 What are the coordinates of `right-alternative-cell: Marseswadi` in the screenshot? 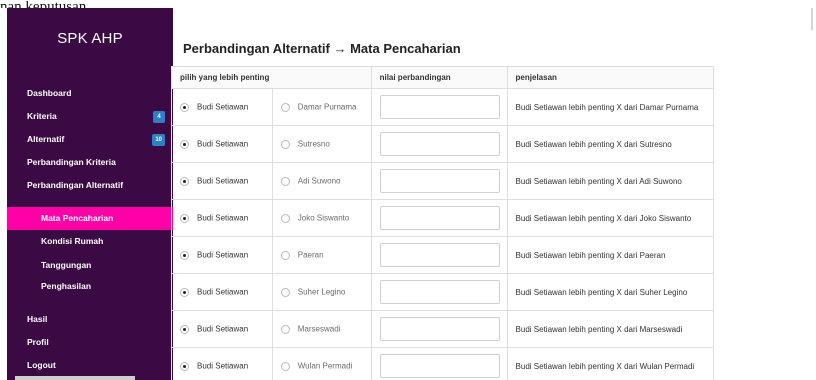 It's located at (321, 329).